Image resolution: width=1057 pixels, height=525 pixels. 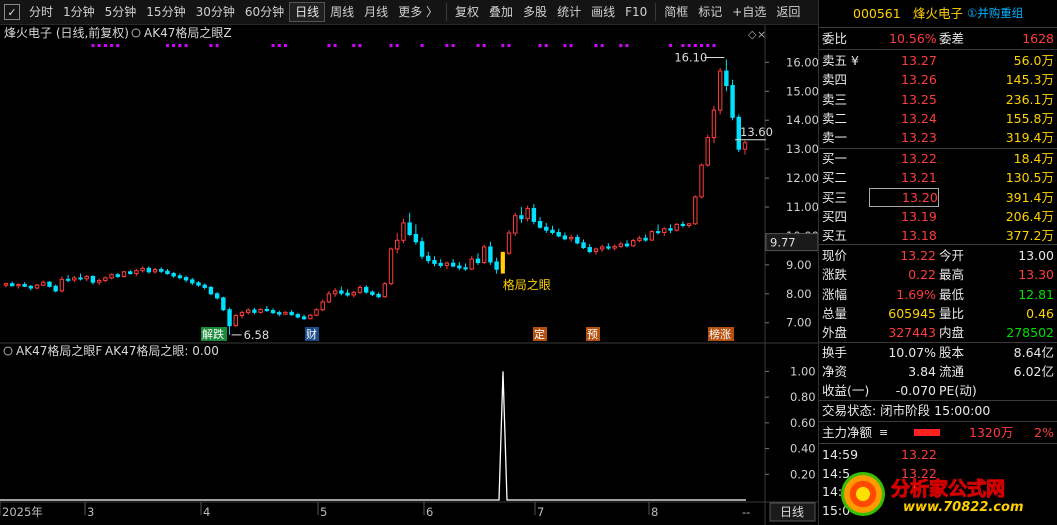 What do you see at coordinates (1038, 38) in the screenshot?
I see `weicha-value: 1628` at bounding box center [1038, 38].